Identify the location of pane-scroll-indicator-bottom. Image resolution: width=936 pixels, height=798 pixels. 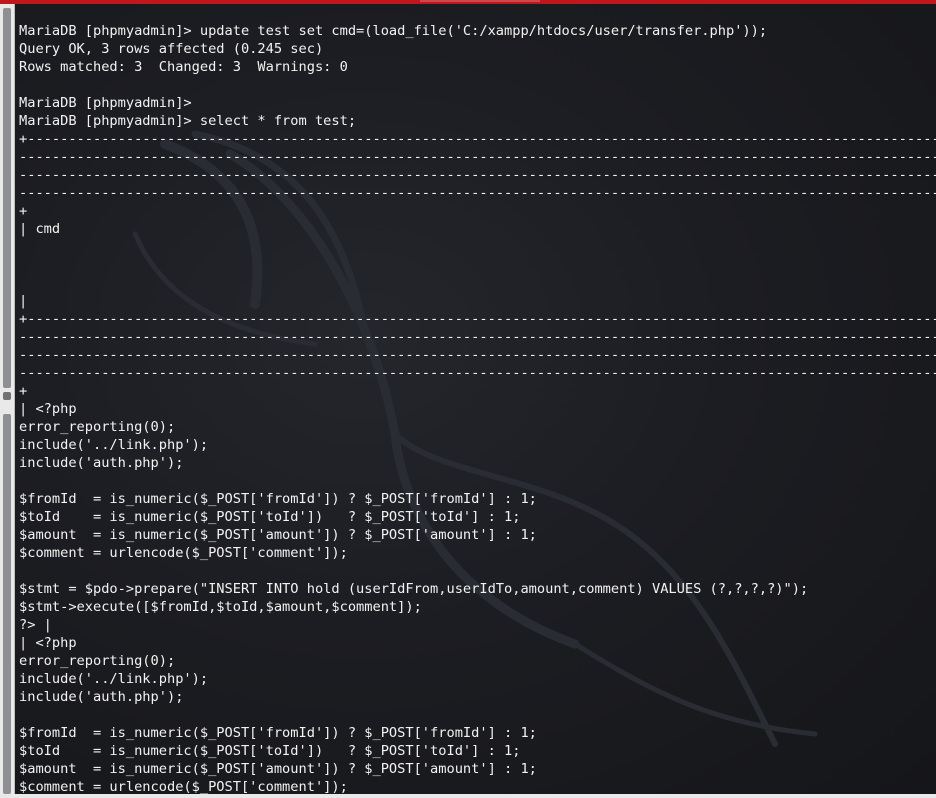
(7, 604).